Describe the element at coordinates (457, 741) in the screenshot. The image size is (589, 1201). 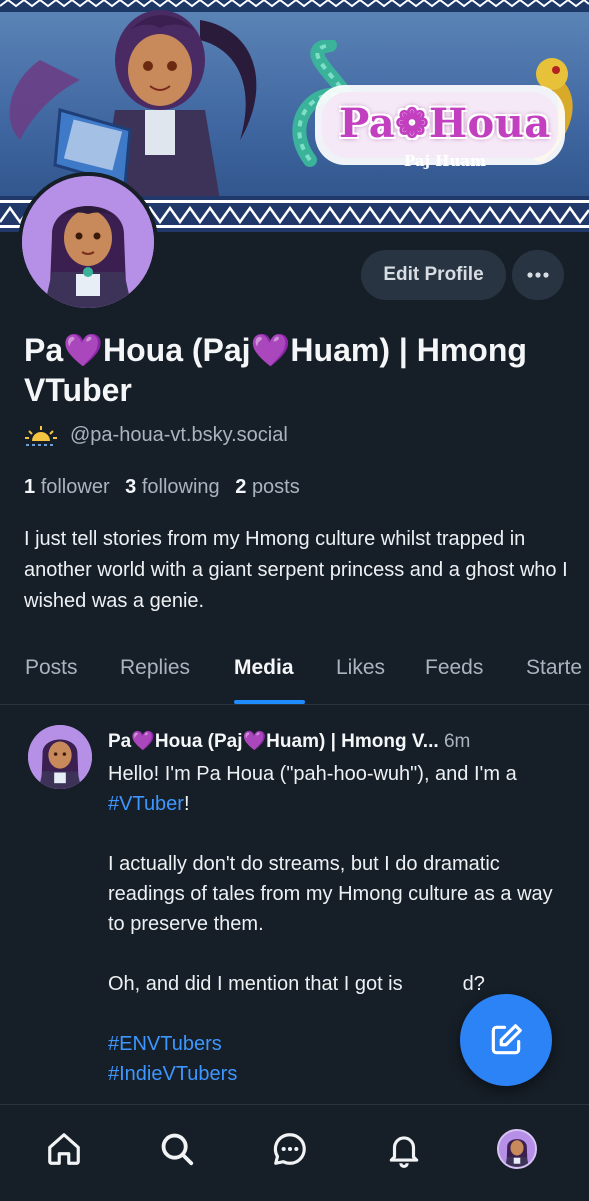
I see `post-timestamp: 6m` at that location.